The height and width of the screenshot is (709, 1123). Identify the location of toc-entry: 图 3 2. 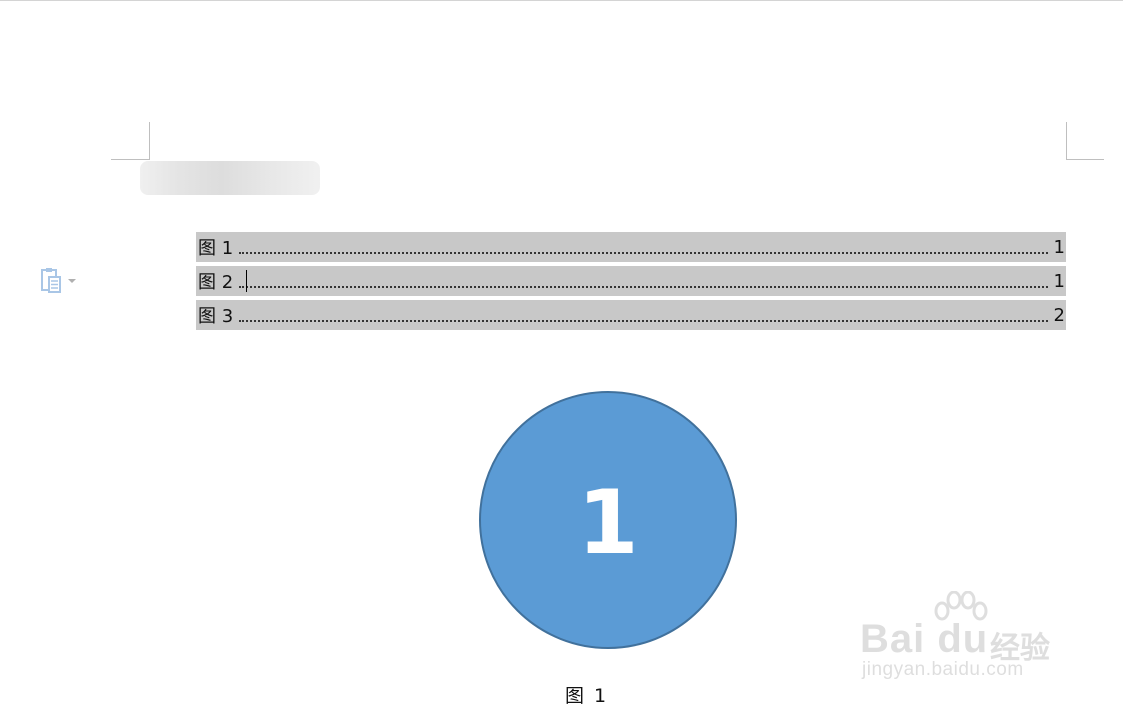
(631, 315).